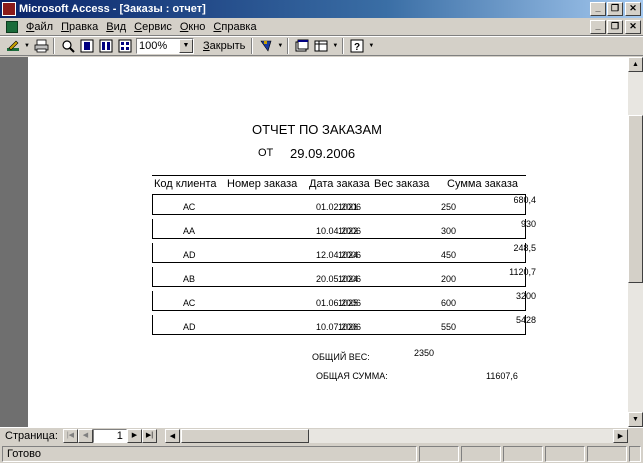  I want to click on report-date: 29.09.2006, so click(323, 153).